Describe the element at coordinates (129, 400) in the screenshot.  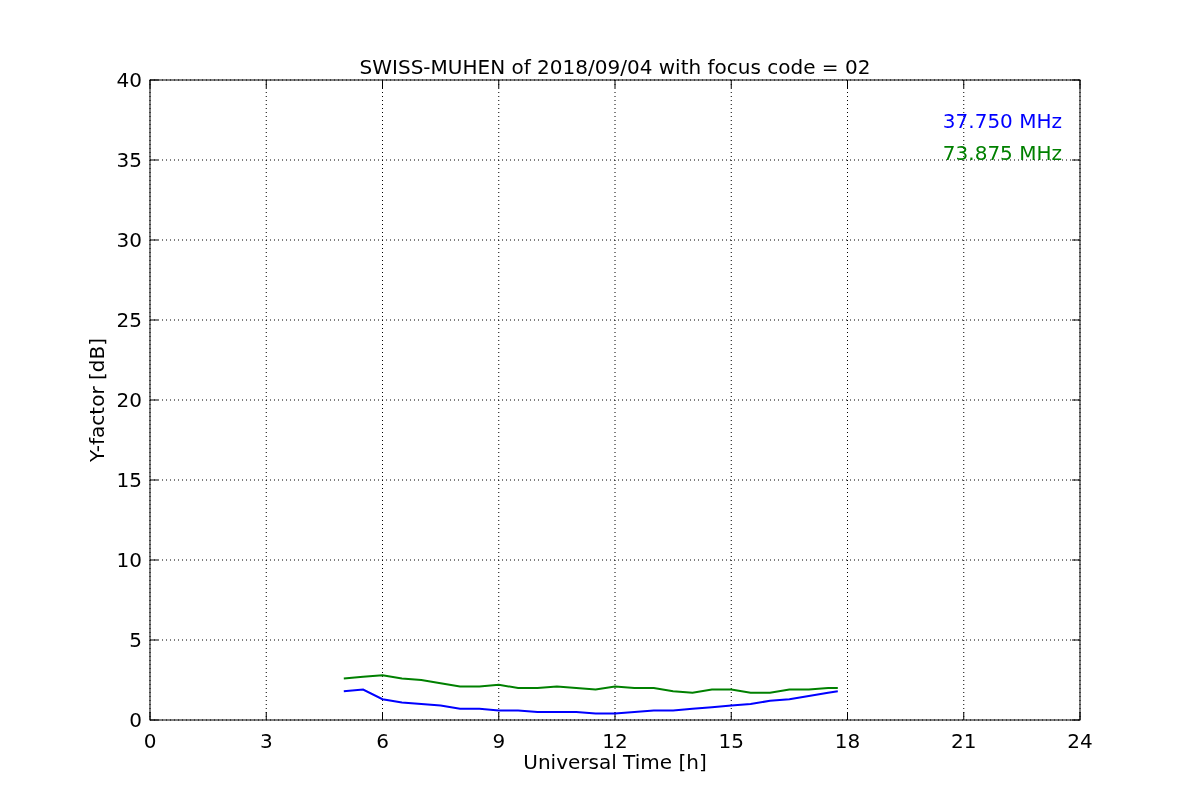
I see `y-tick-label: 20` at that location.